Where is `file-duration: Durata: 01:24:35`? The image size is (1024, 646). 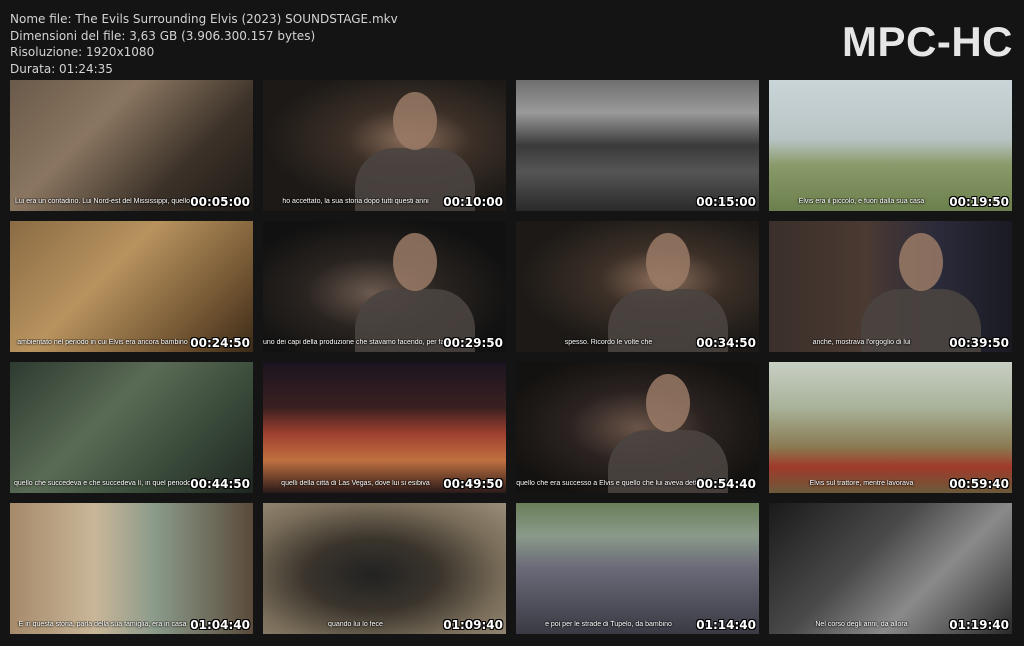 file-duration: Durata: 01:24:35 is located at coordinates (61, 68).